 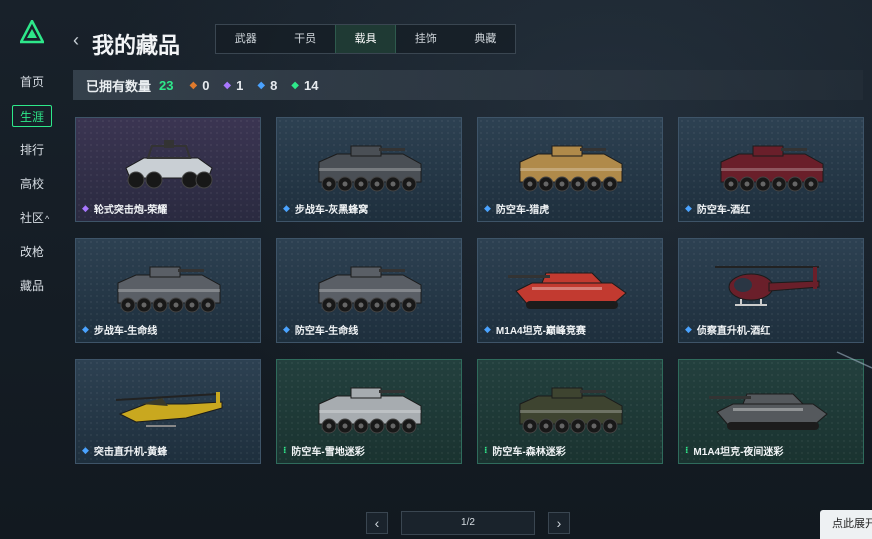 What do you see at coordinates (206, 85) in the screenshot?
I see `rarity-count: 0` at bounding box center [206, 85].